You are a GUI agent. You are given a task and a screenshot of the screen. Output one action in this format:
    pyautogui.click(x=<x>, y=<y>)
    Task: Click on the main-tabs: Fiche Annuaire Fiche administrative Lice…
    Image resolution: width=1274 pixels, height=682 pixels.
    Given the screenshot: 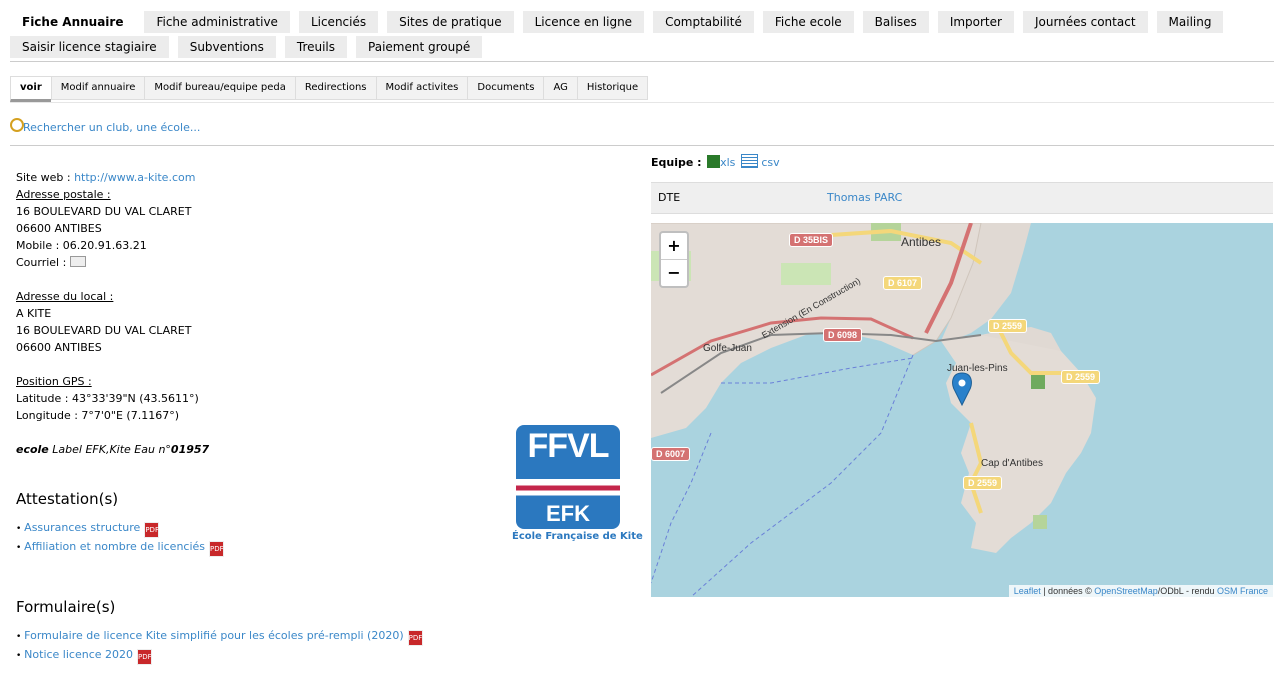 What is the action you would take?
    pyautogui.click(x=641, y=36)
    